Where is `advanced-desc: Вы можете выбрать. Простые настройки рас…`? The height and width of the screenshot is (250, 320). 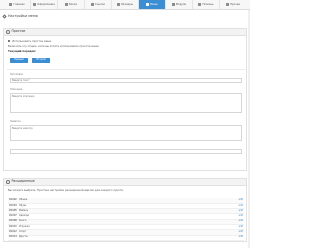 advanced-desc: Вы можете выбрать. Простые настройки рас… is located at coordinates (66, 190).